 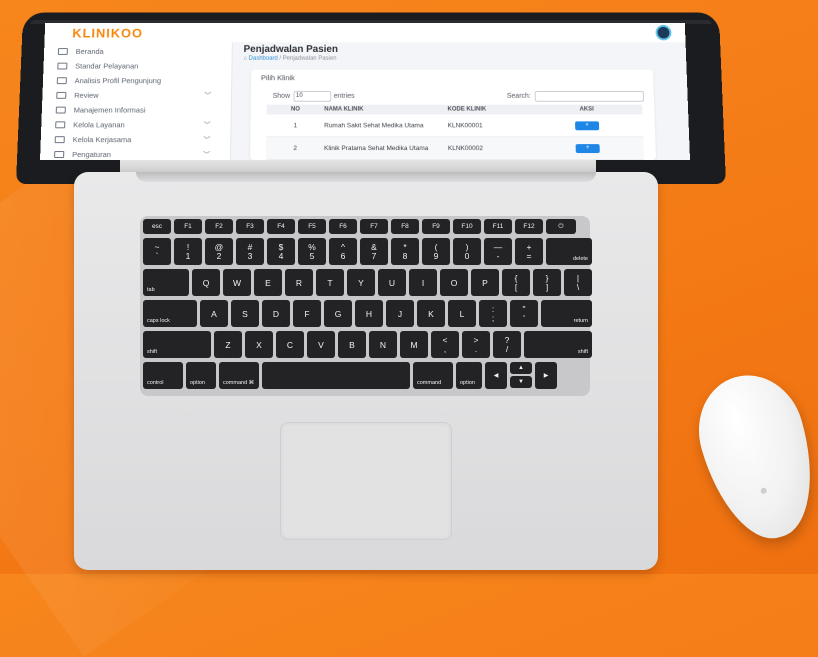 I want to click on key-6: ^ 6, so click(x=343, y=251).